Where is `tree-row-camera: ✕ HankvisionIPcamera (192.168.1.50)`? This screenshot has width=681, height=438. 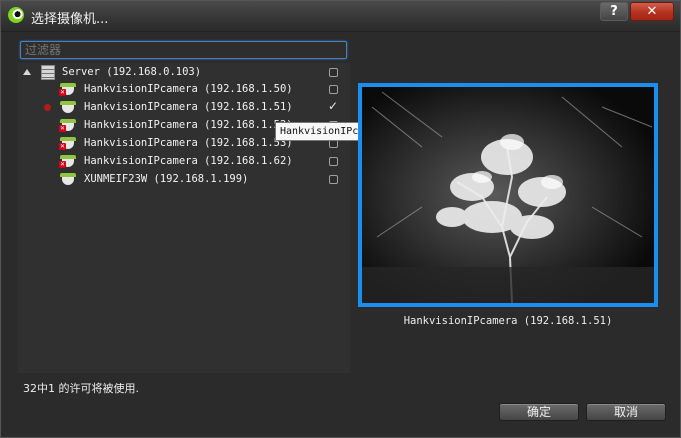
tree-row-camera: ✕ HankvisionIPcamera (192.168.1.50) is located at coordinates (184, 89).